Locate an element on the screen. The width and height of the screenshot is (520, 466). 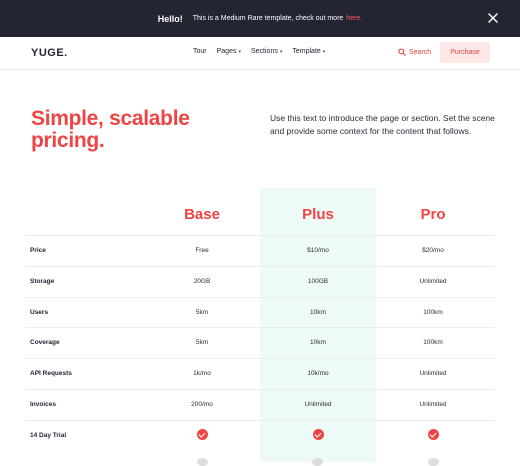
nav-menu: Tour Pages ▾ Sections ▾ Template ▾ is located at coordinates (259, 51).